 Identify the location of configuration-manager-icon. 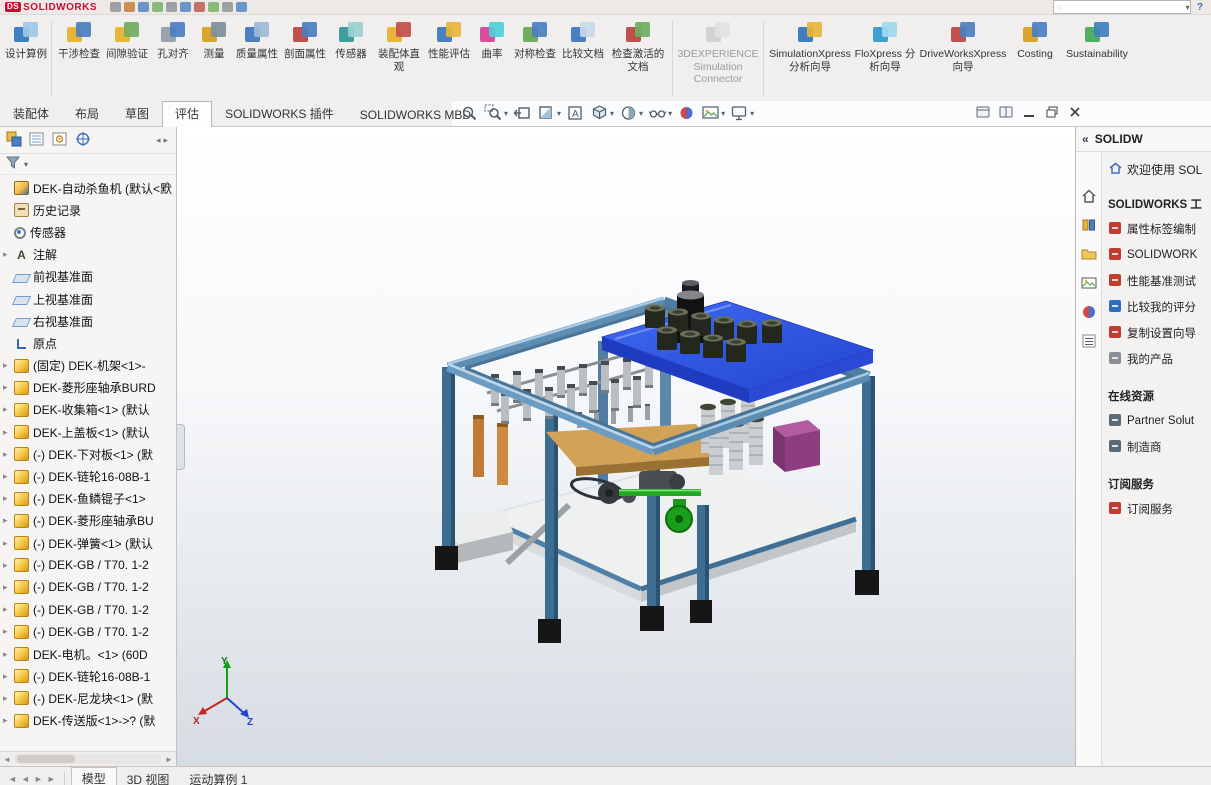
(60, 140).